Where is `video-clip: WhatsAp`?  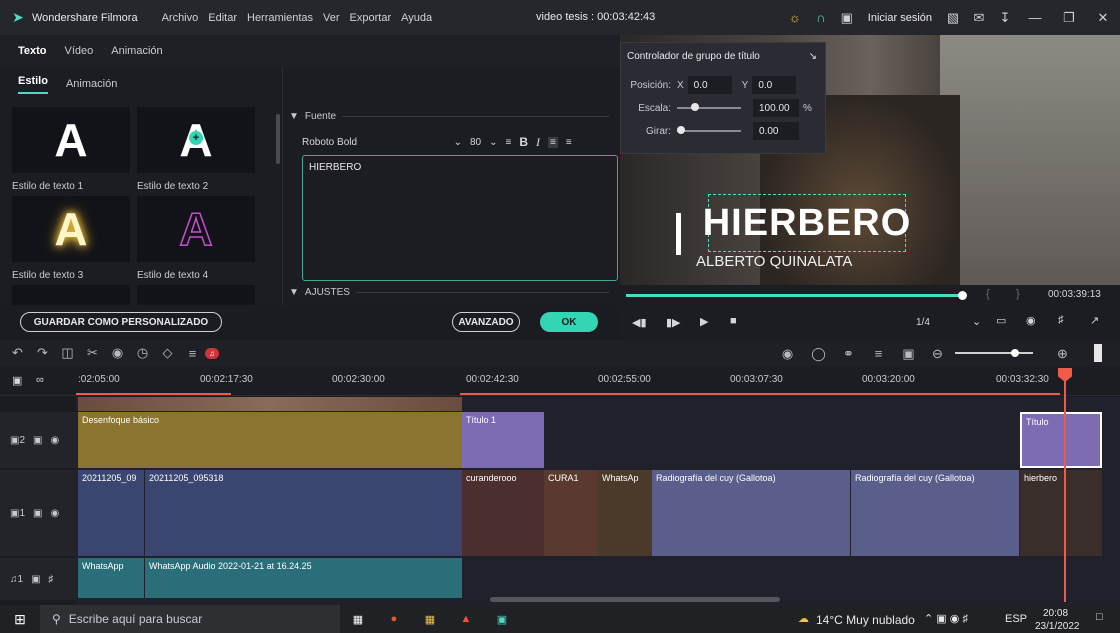 video-clip: WhatsAp is located at coordinates (625, 513).